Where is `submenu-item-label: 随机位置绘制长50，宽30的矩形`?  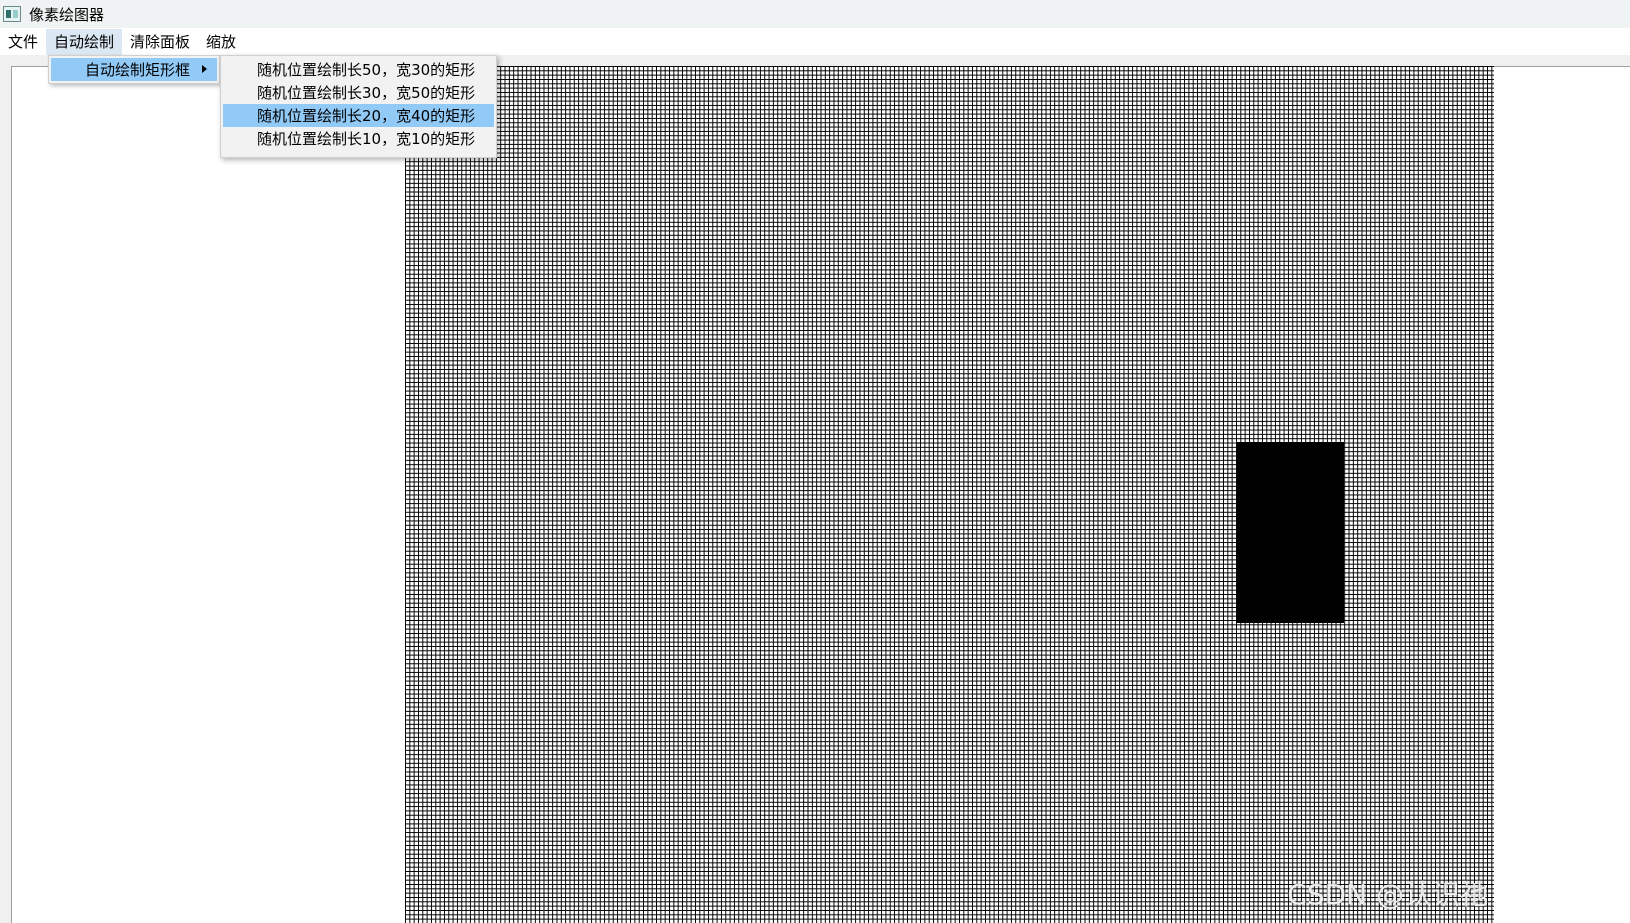 submenu-item-label: 随机位置绘制长50，宽30的矩形 is located at coordinates (366, 70).